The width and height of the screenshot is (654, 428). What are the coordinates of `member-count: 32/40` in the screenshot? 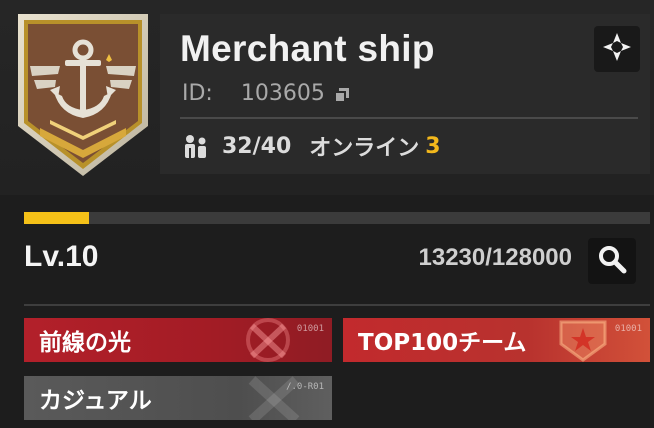 It's located at (257, 146).